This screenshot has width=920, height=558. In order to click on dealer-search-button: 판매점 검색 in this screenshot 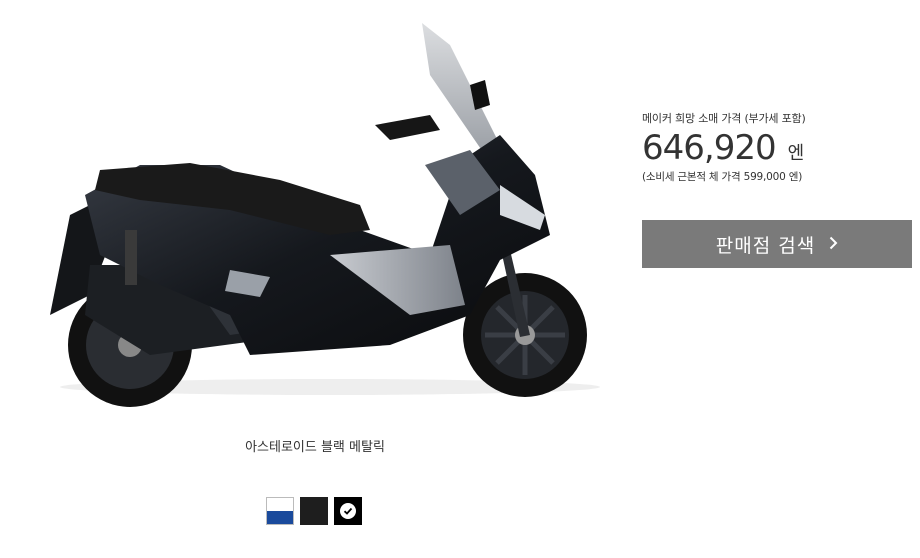, I will do `click(777, 244)`.